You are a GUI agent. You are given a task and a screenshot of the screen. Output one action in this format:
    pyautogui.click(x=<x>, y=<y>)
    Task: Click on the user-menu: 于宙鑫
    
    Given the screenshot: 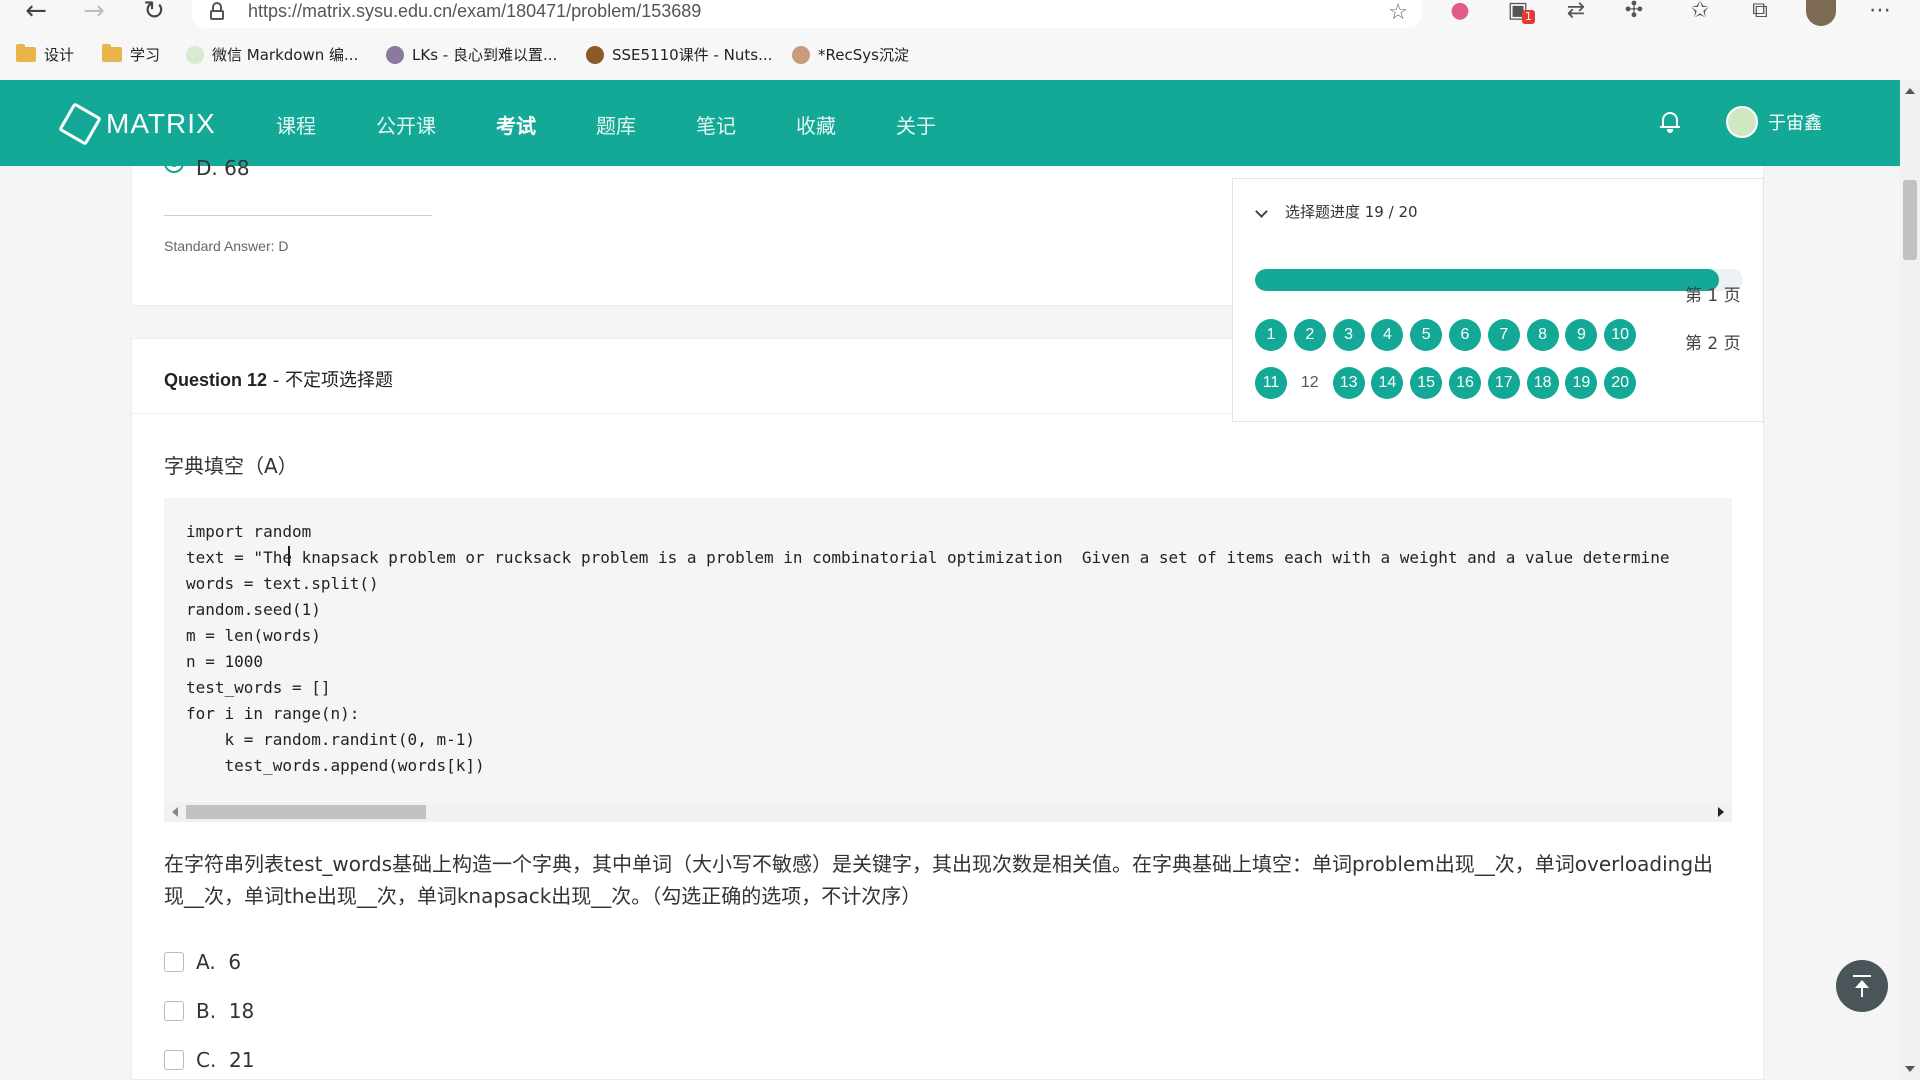 What is the action you would take?
    pyautogui.click(x=1774, y=122)
    